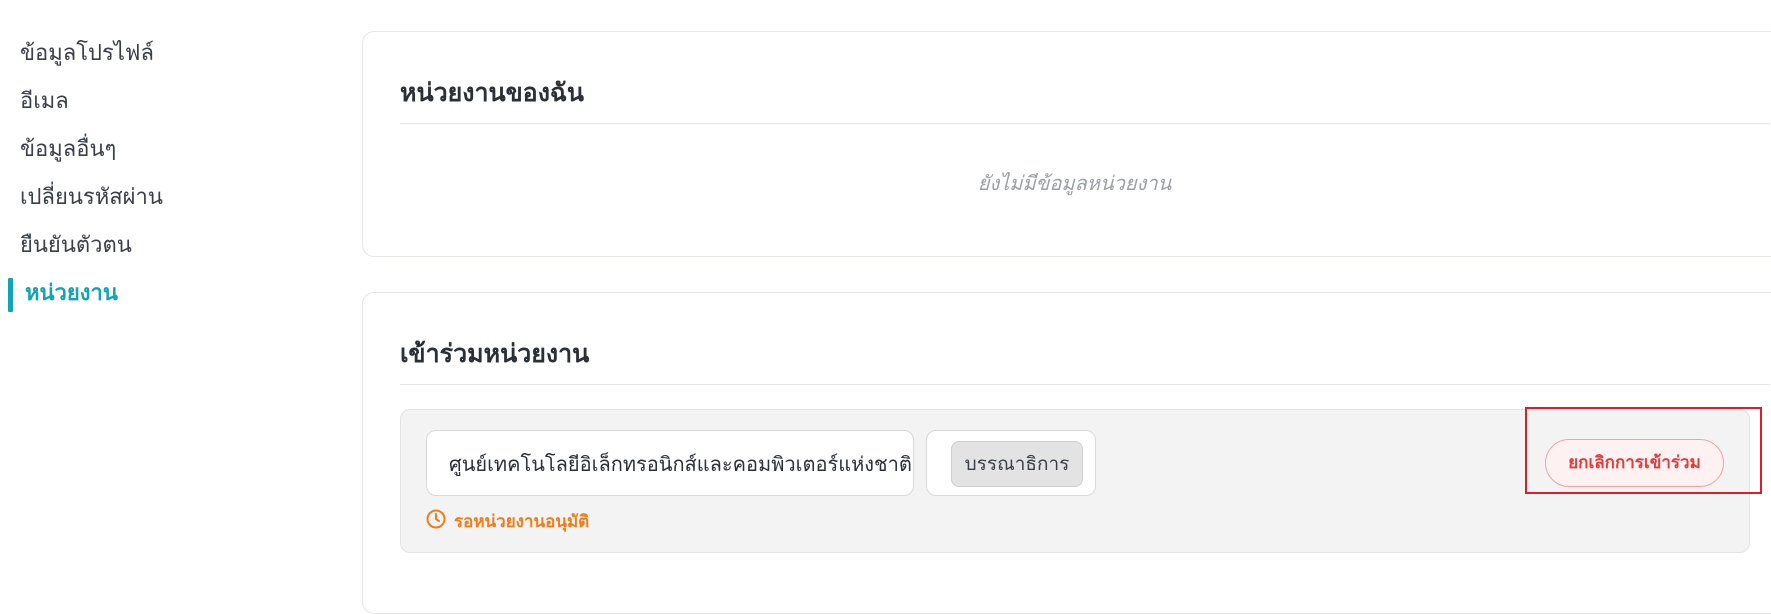 This screenshot has height=614, width=1771. What do you see at coordinates (492, 92) in the screenshot?
I see `my-units-title: หน่วยงานของฉัน` at bounding box center [492, 92].